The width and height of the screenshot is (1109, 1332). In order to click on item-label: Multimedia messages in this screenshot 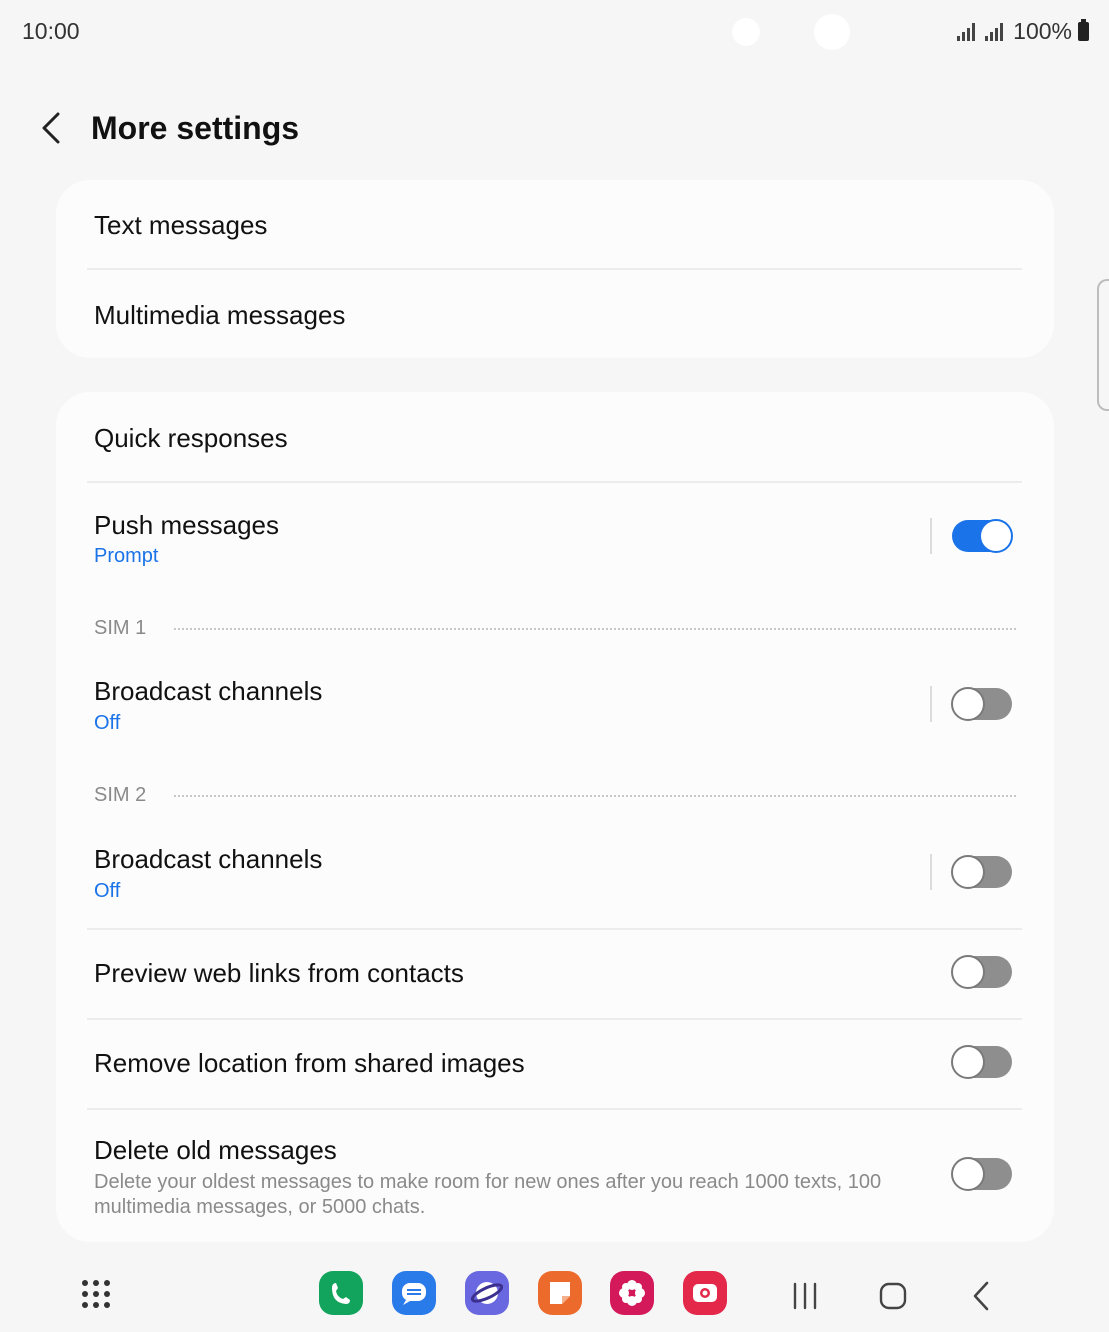, I will do `click(220, 315)`.